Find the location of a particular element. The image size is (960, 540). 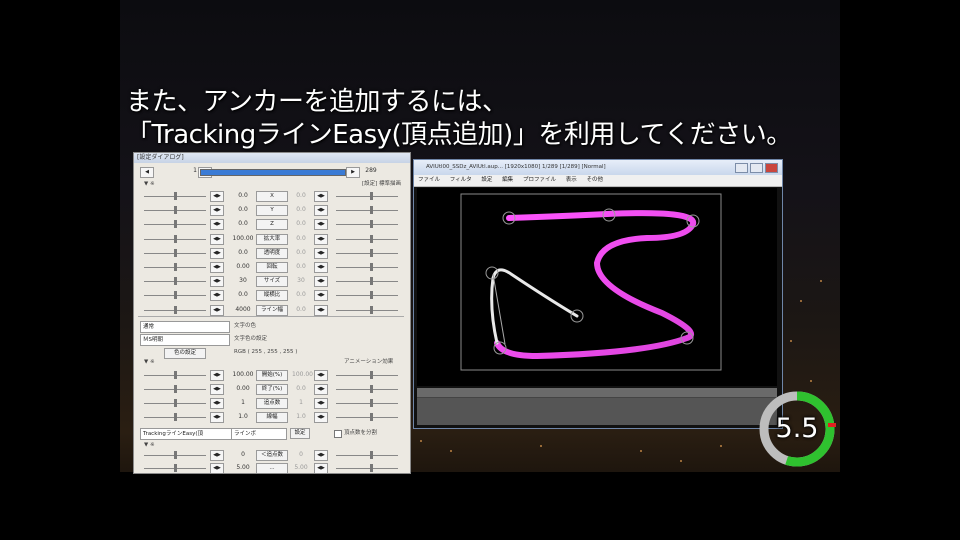

param-value-end: 1.0 is located at coordinates (301, 416).